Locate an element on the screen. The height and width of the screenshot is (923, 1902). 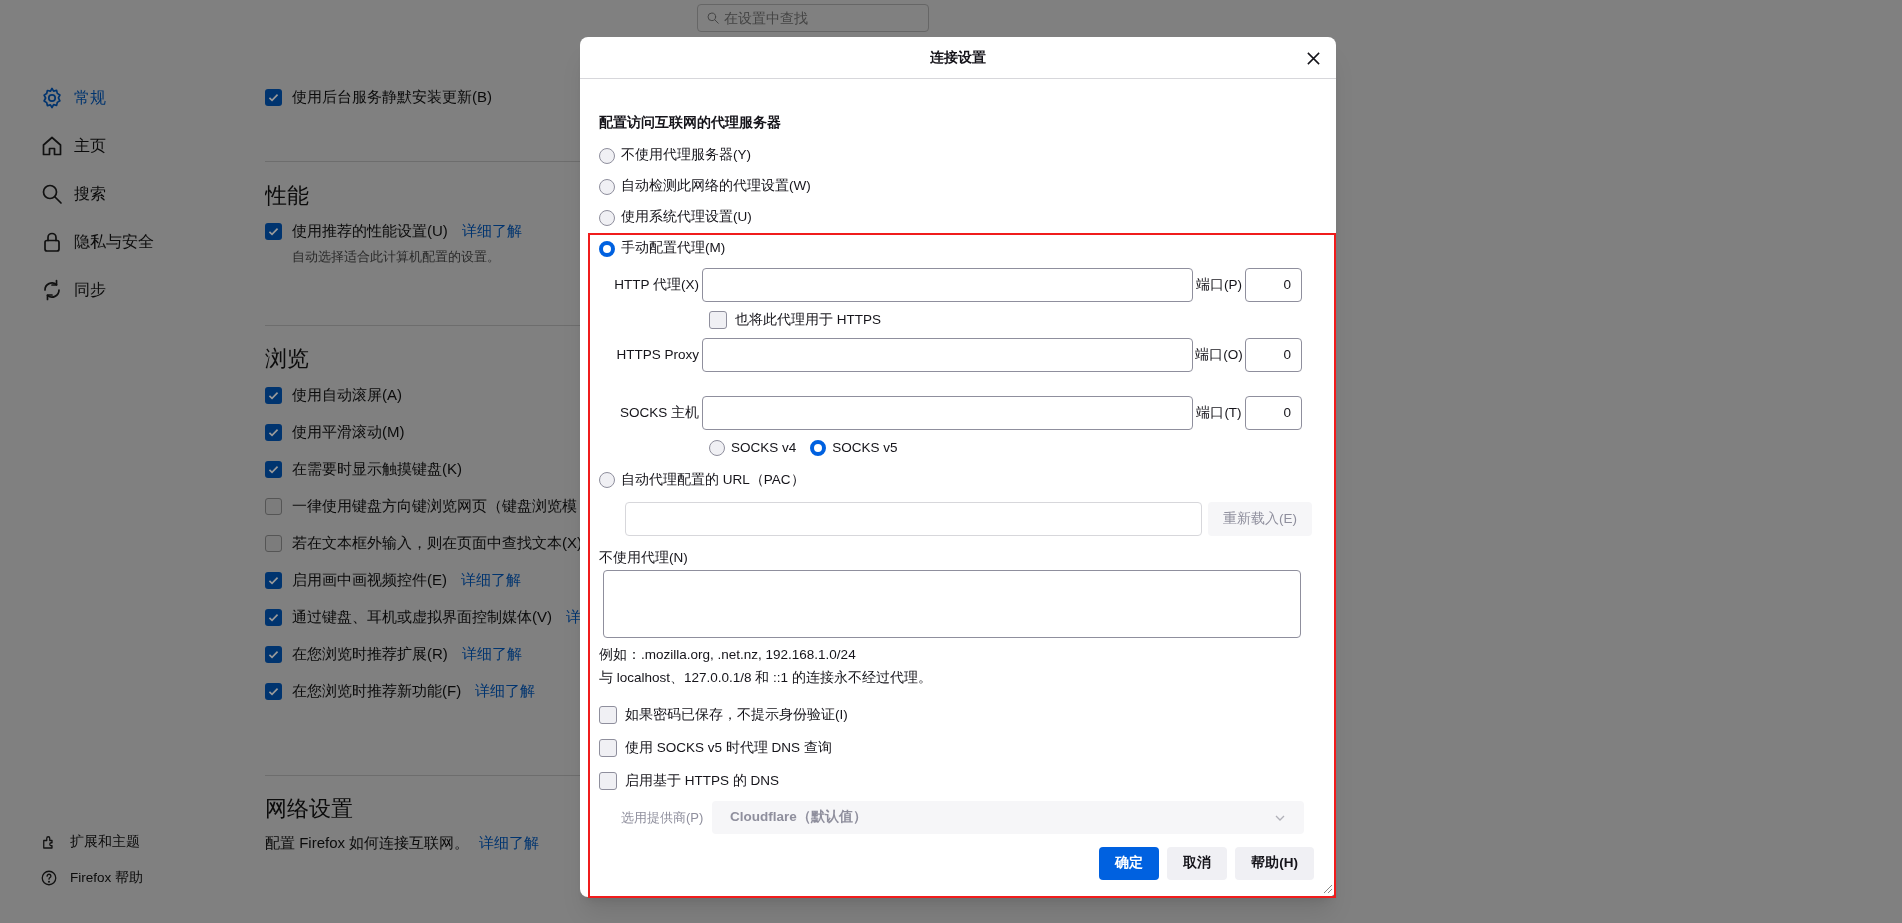
sidebar-item: 搜索 is located at coordinates (152, 194).